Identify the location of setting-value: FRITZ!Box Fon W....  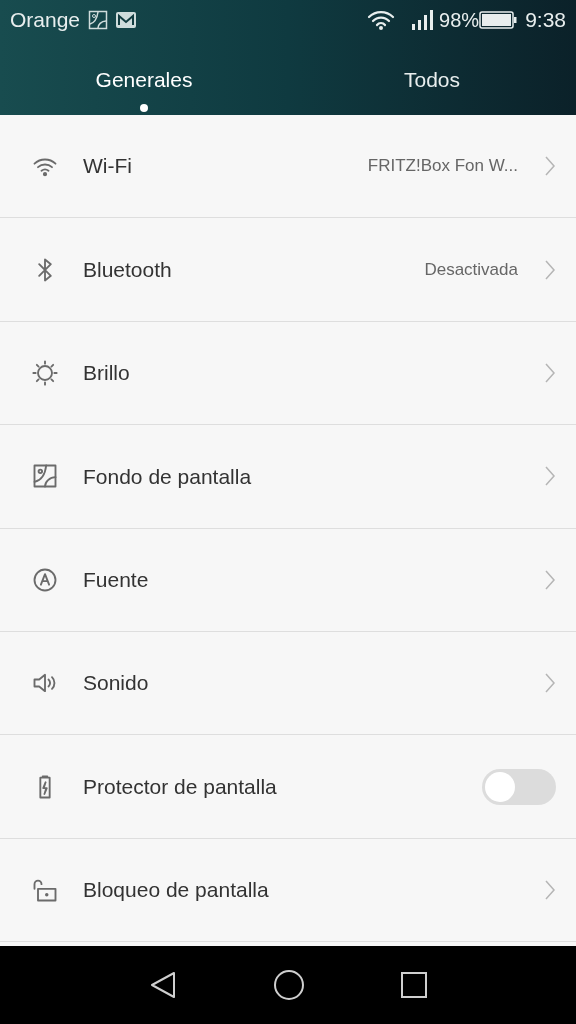
(442, 166).